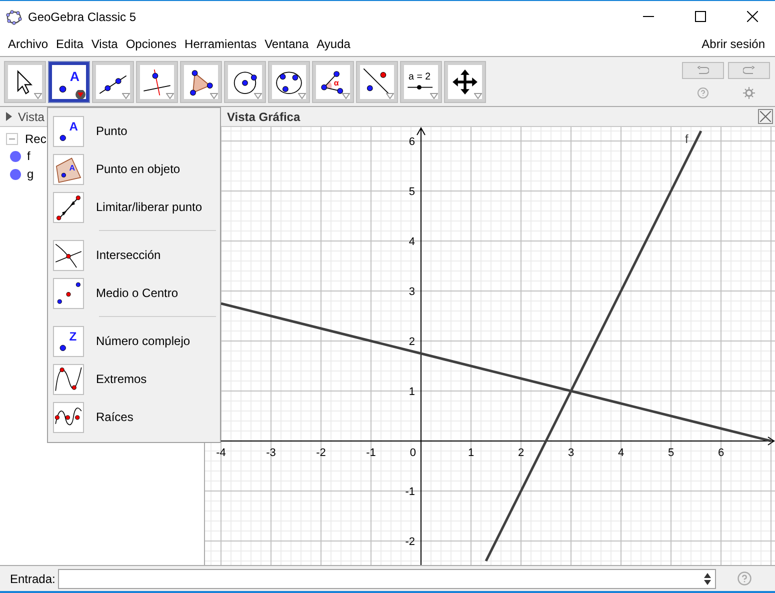  I want to click on panel-title: Vista Gráfica, so click(263, 117).